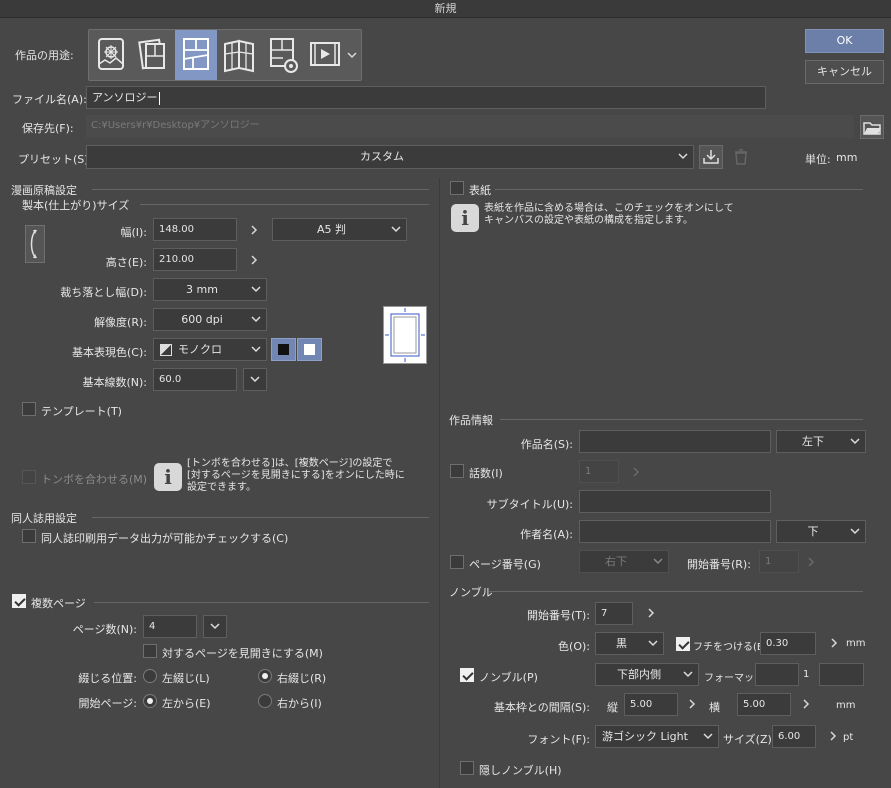 This screenshot has width=891, height=788. I want to click on start-left-radio, so click(150, 701).